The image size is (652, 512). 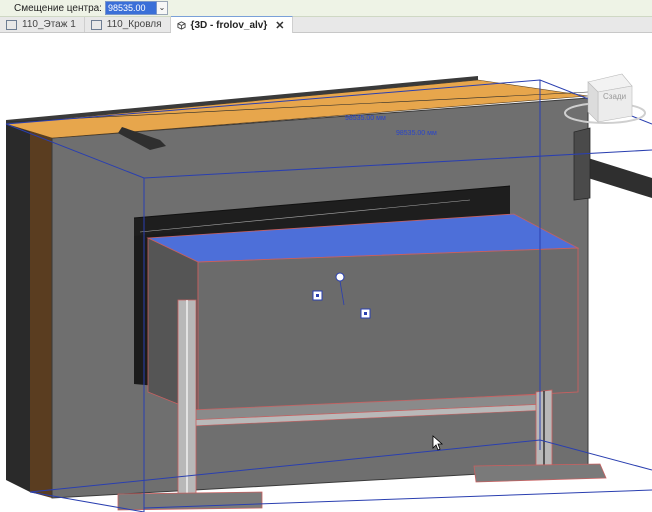 I want to click on wall-side-face, so click(x=18, y=308).